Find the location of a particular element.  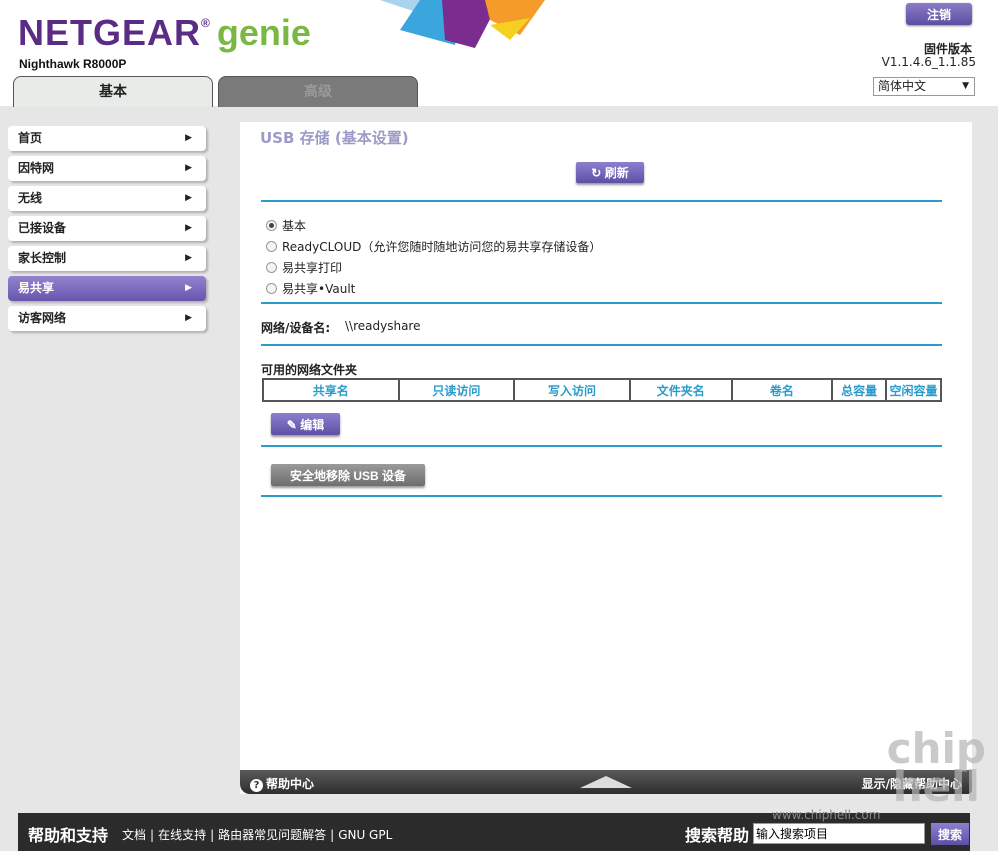

help-center-link: ? 帮助中心 is located at coordinates (282, 783).